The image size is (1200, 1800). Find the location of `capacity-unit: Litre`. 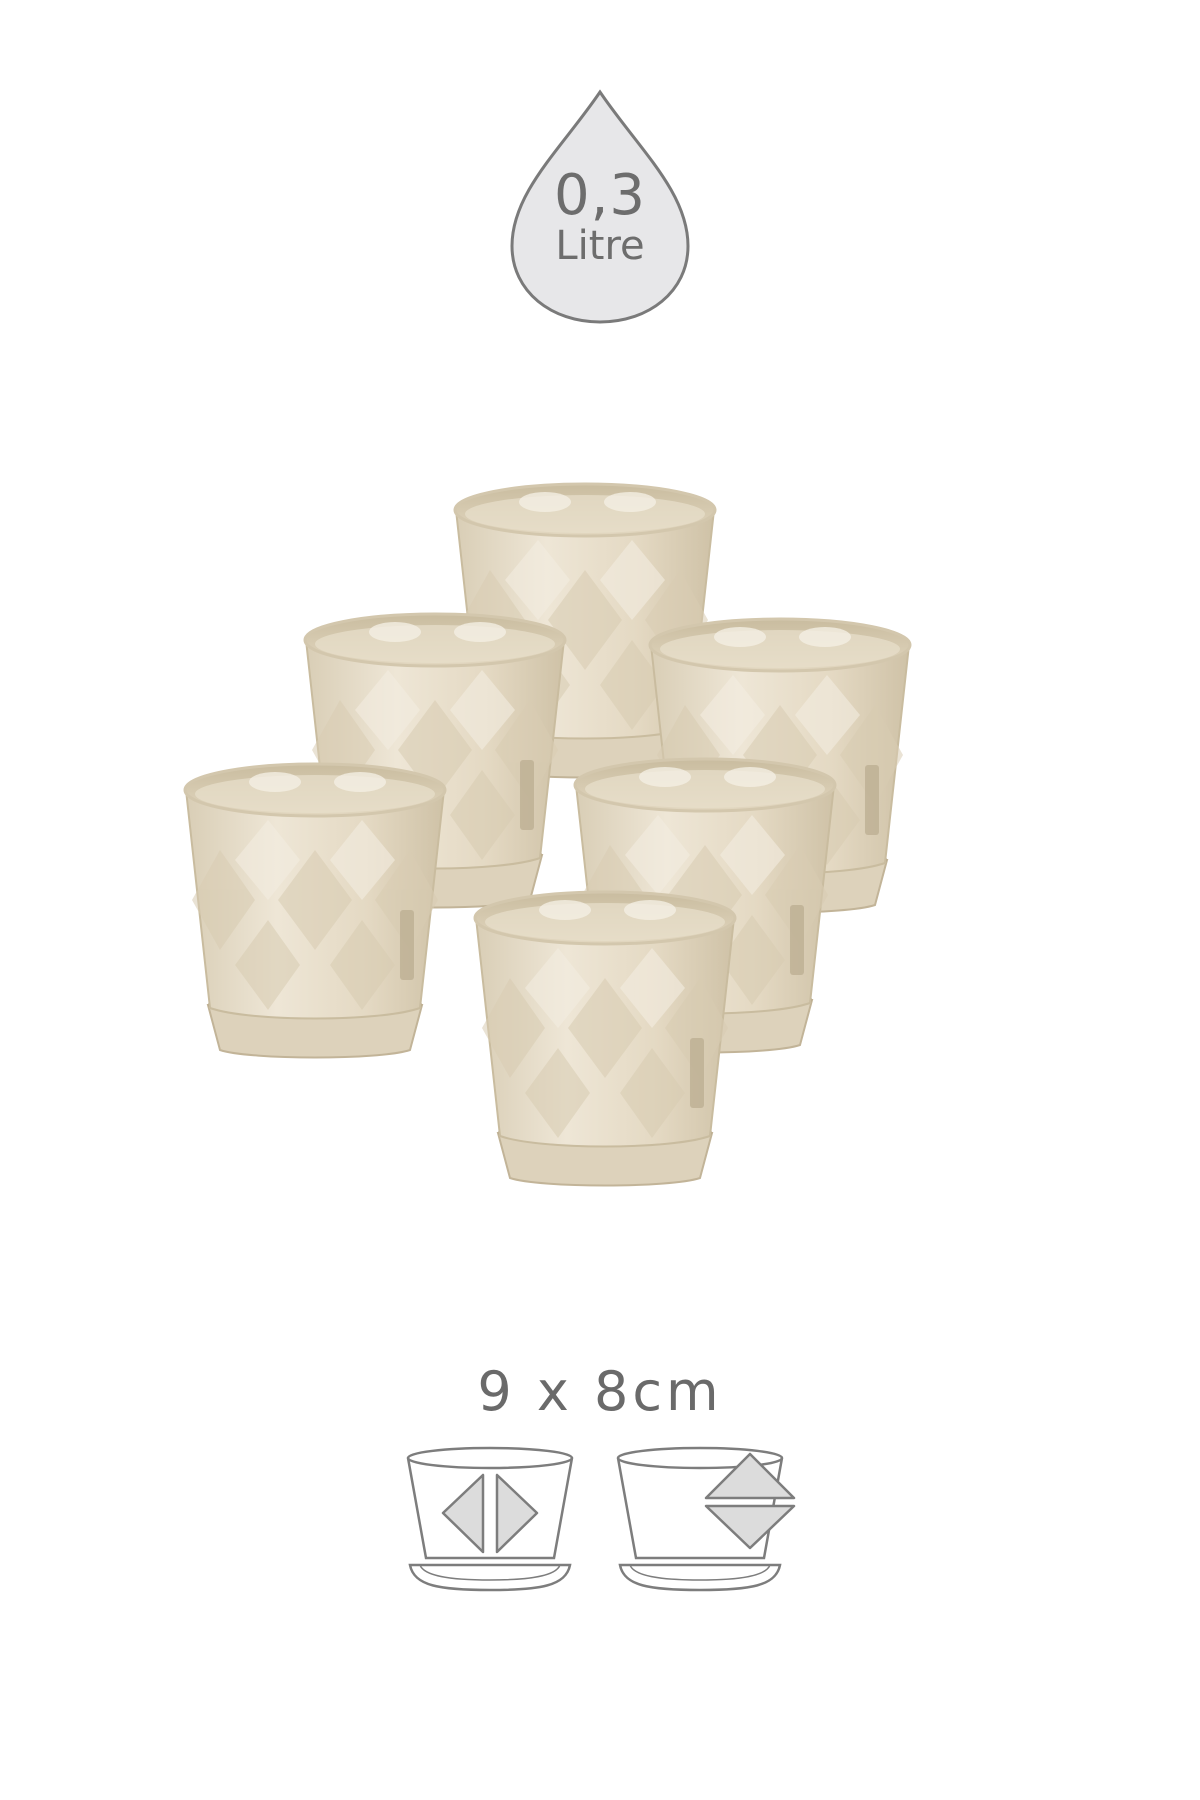

capacity-unit: Litre is located at coordinates (600, 246).